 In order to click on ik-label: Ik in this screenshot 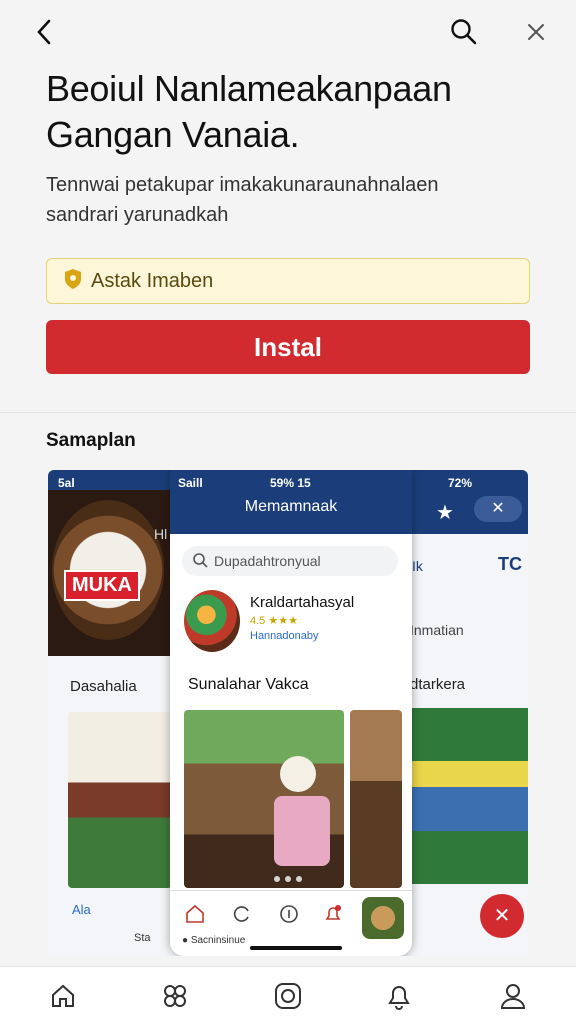, I will do `click(417, 566)`.